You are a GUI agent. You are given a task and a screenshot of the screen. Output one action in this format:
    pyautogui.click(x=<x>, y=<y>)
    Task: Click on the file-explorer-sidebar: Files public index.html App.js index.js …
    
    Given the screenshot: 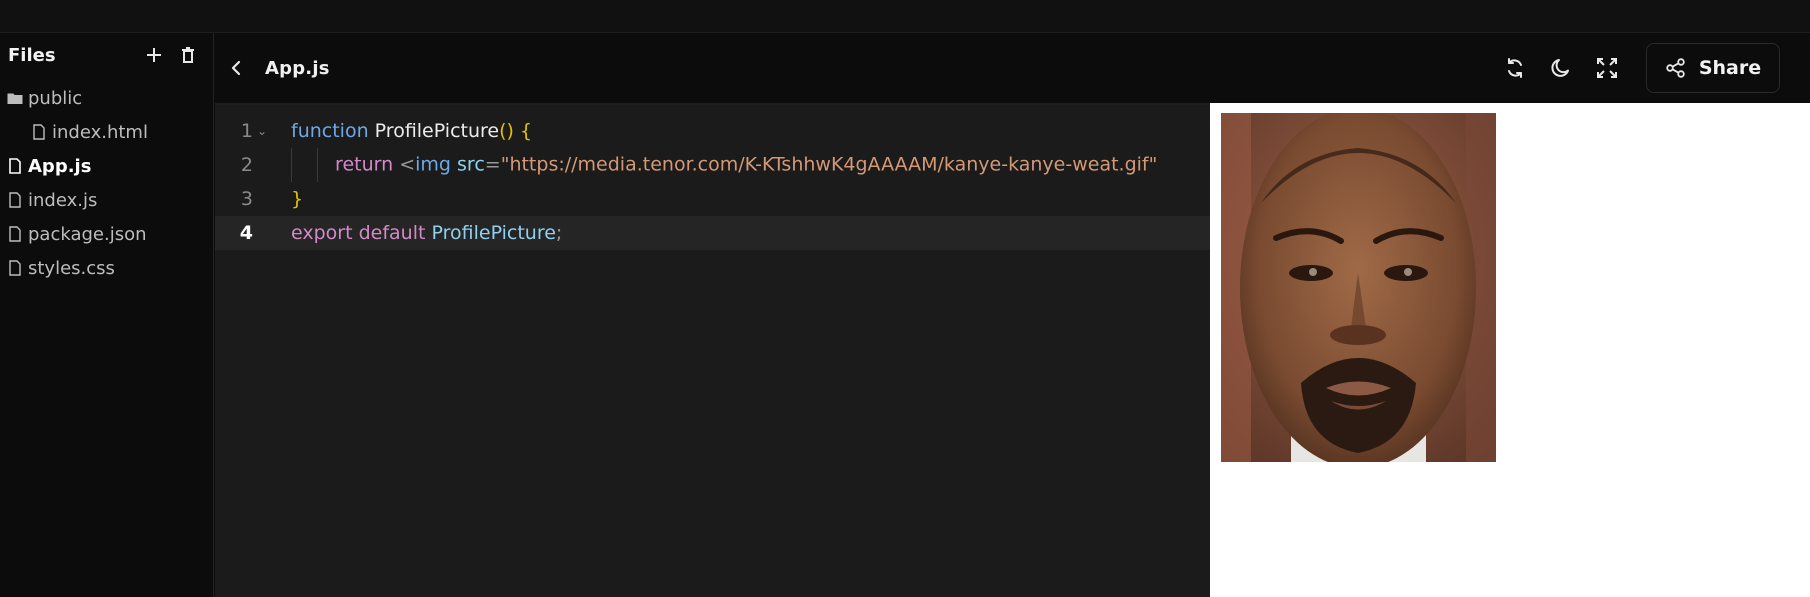 What is the action you would take?
    pyautogui.click(x=107, y=315)
    